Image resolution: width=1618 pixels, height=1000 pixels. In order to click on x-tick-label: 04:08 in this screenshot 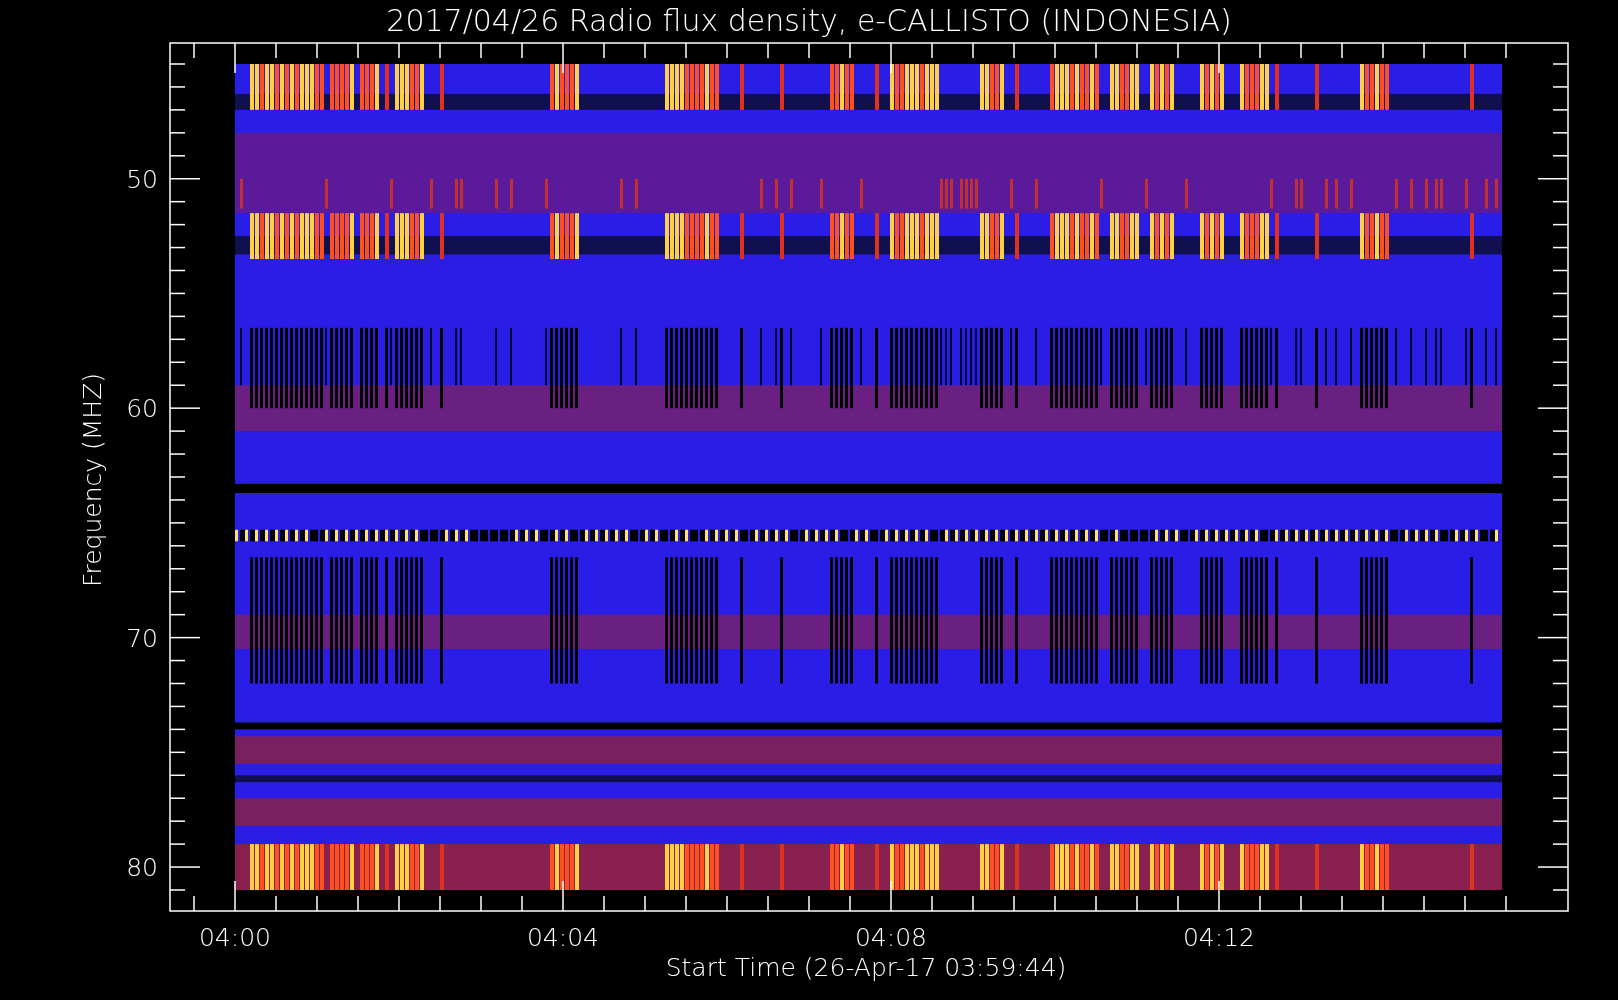, I will do `click(891, 937)`.